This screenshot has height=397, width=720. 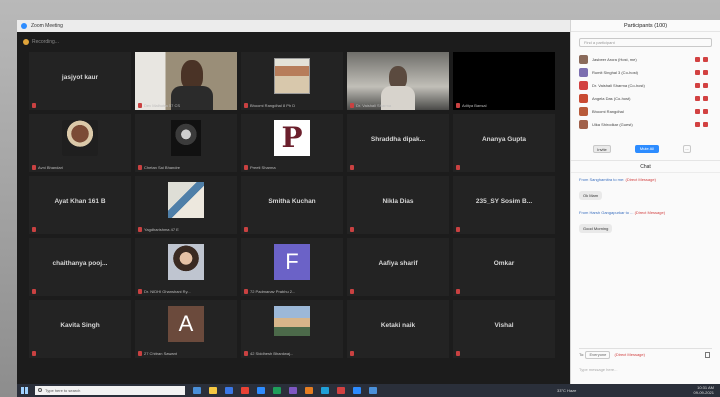 I want to click on participant-tile: Ayat Khan 161 B, so click(x=80, y=205).